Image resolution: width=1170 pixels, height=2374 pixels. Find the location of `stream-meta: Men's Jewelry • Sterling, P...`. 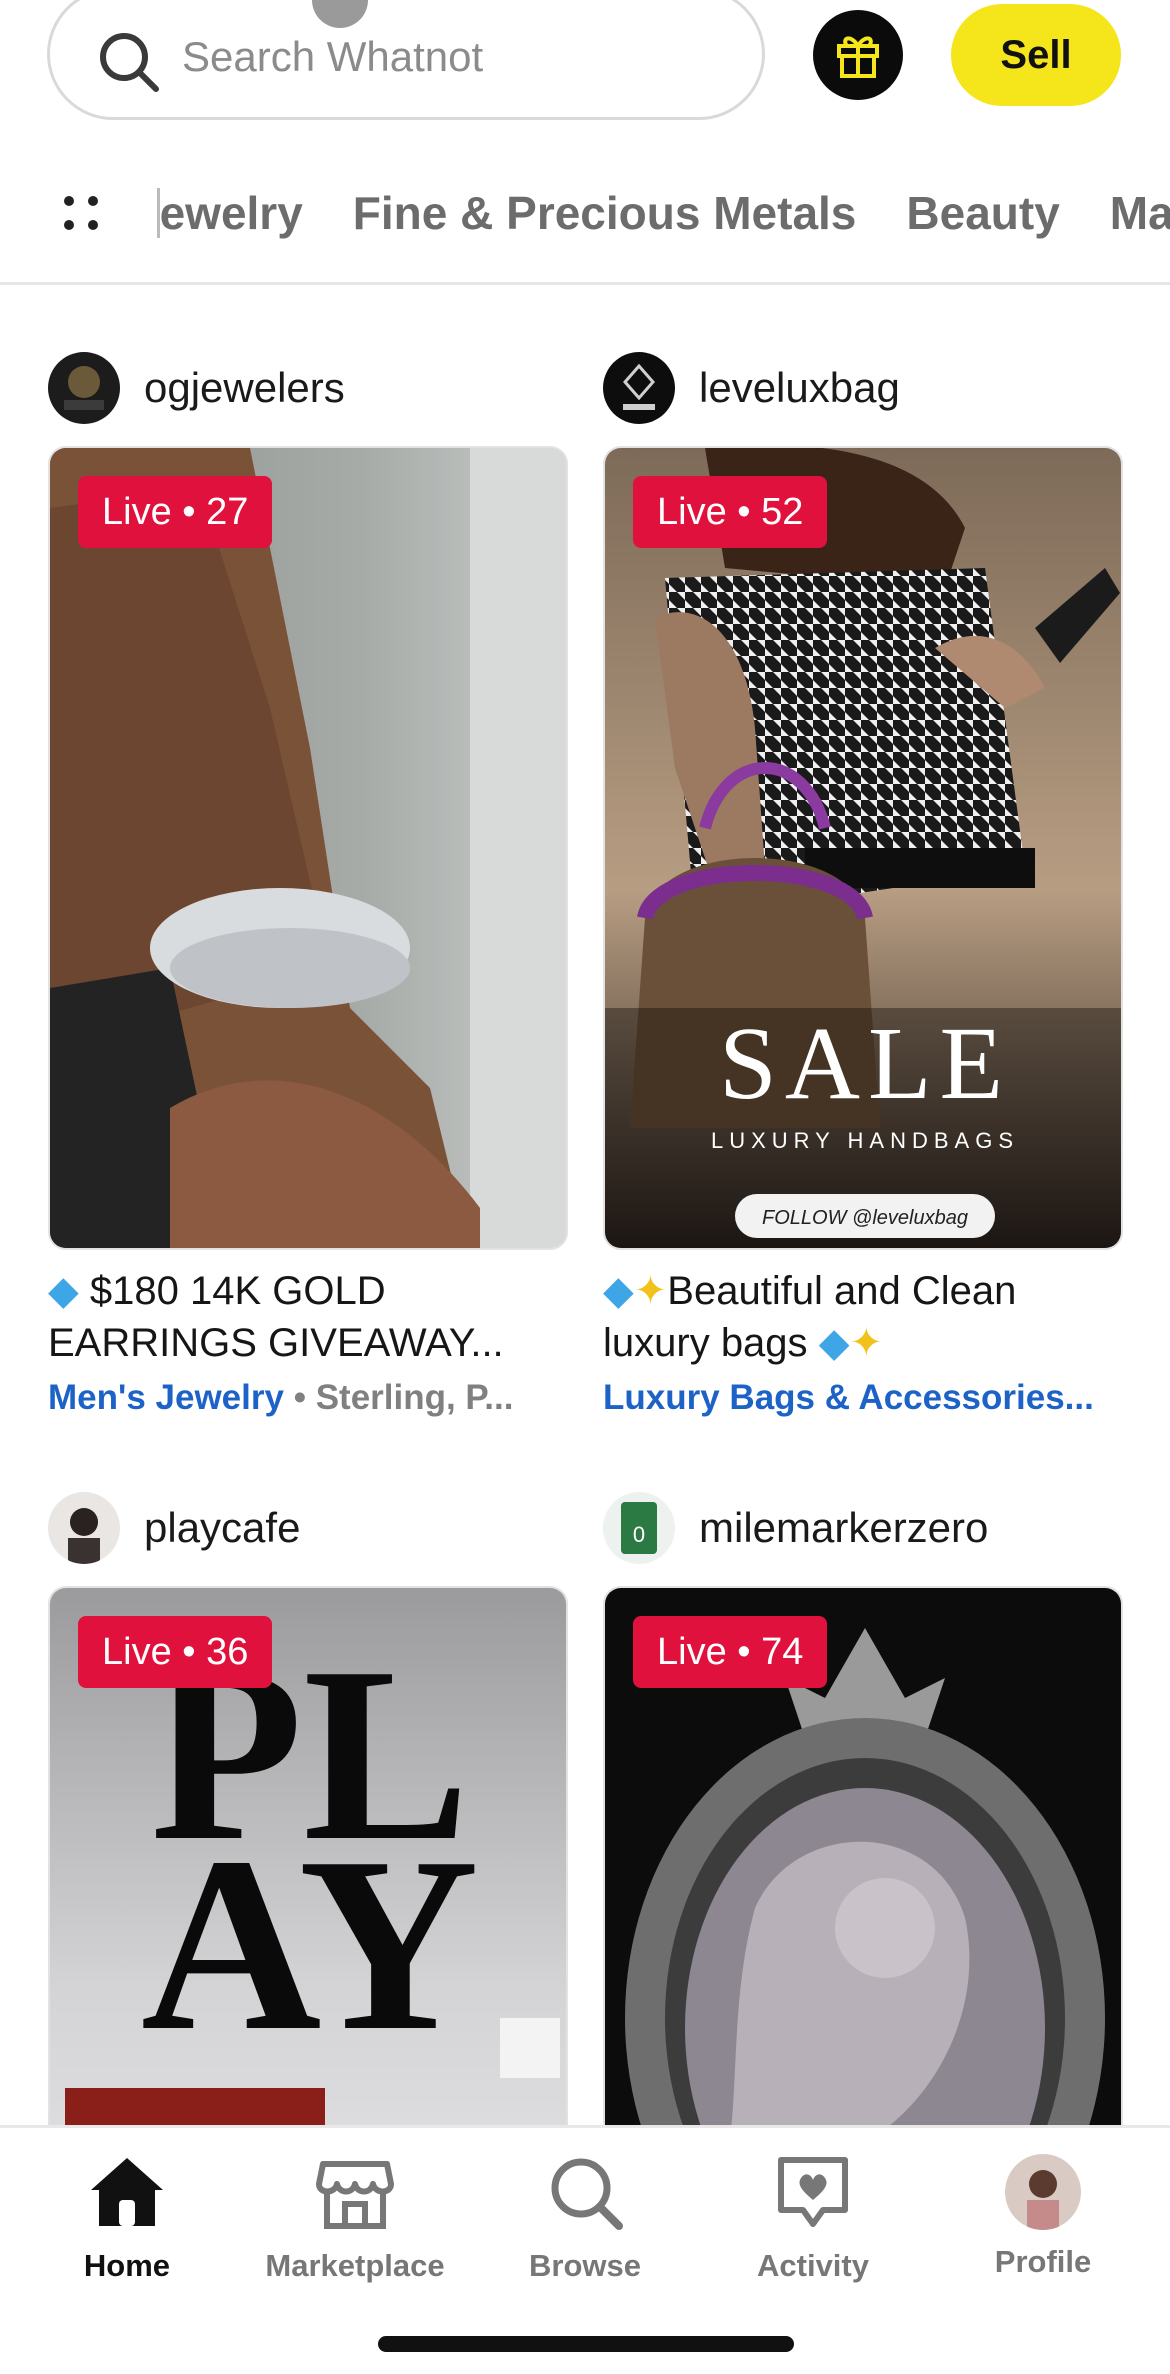

stream-meta: Men's Jewelry • Sterling, P... is located at coordinates (281, 1397).